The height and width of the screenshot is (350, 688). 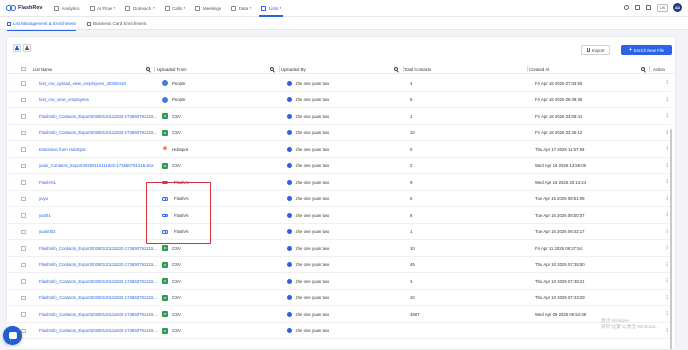 What do you see at coordinates (208, 8) in the screenshot?
I see `nav-meetings: Meetings` at bounding box center [208, 8].